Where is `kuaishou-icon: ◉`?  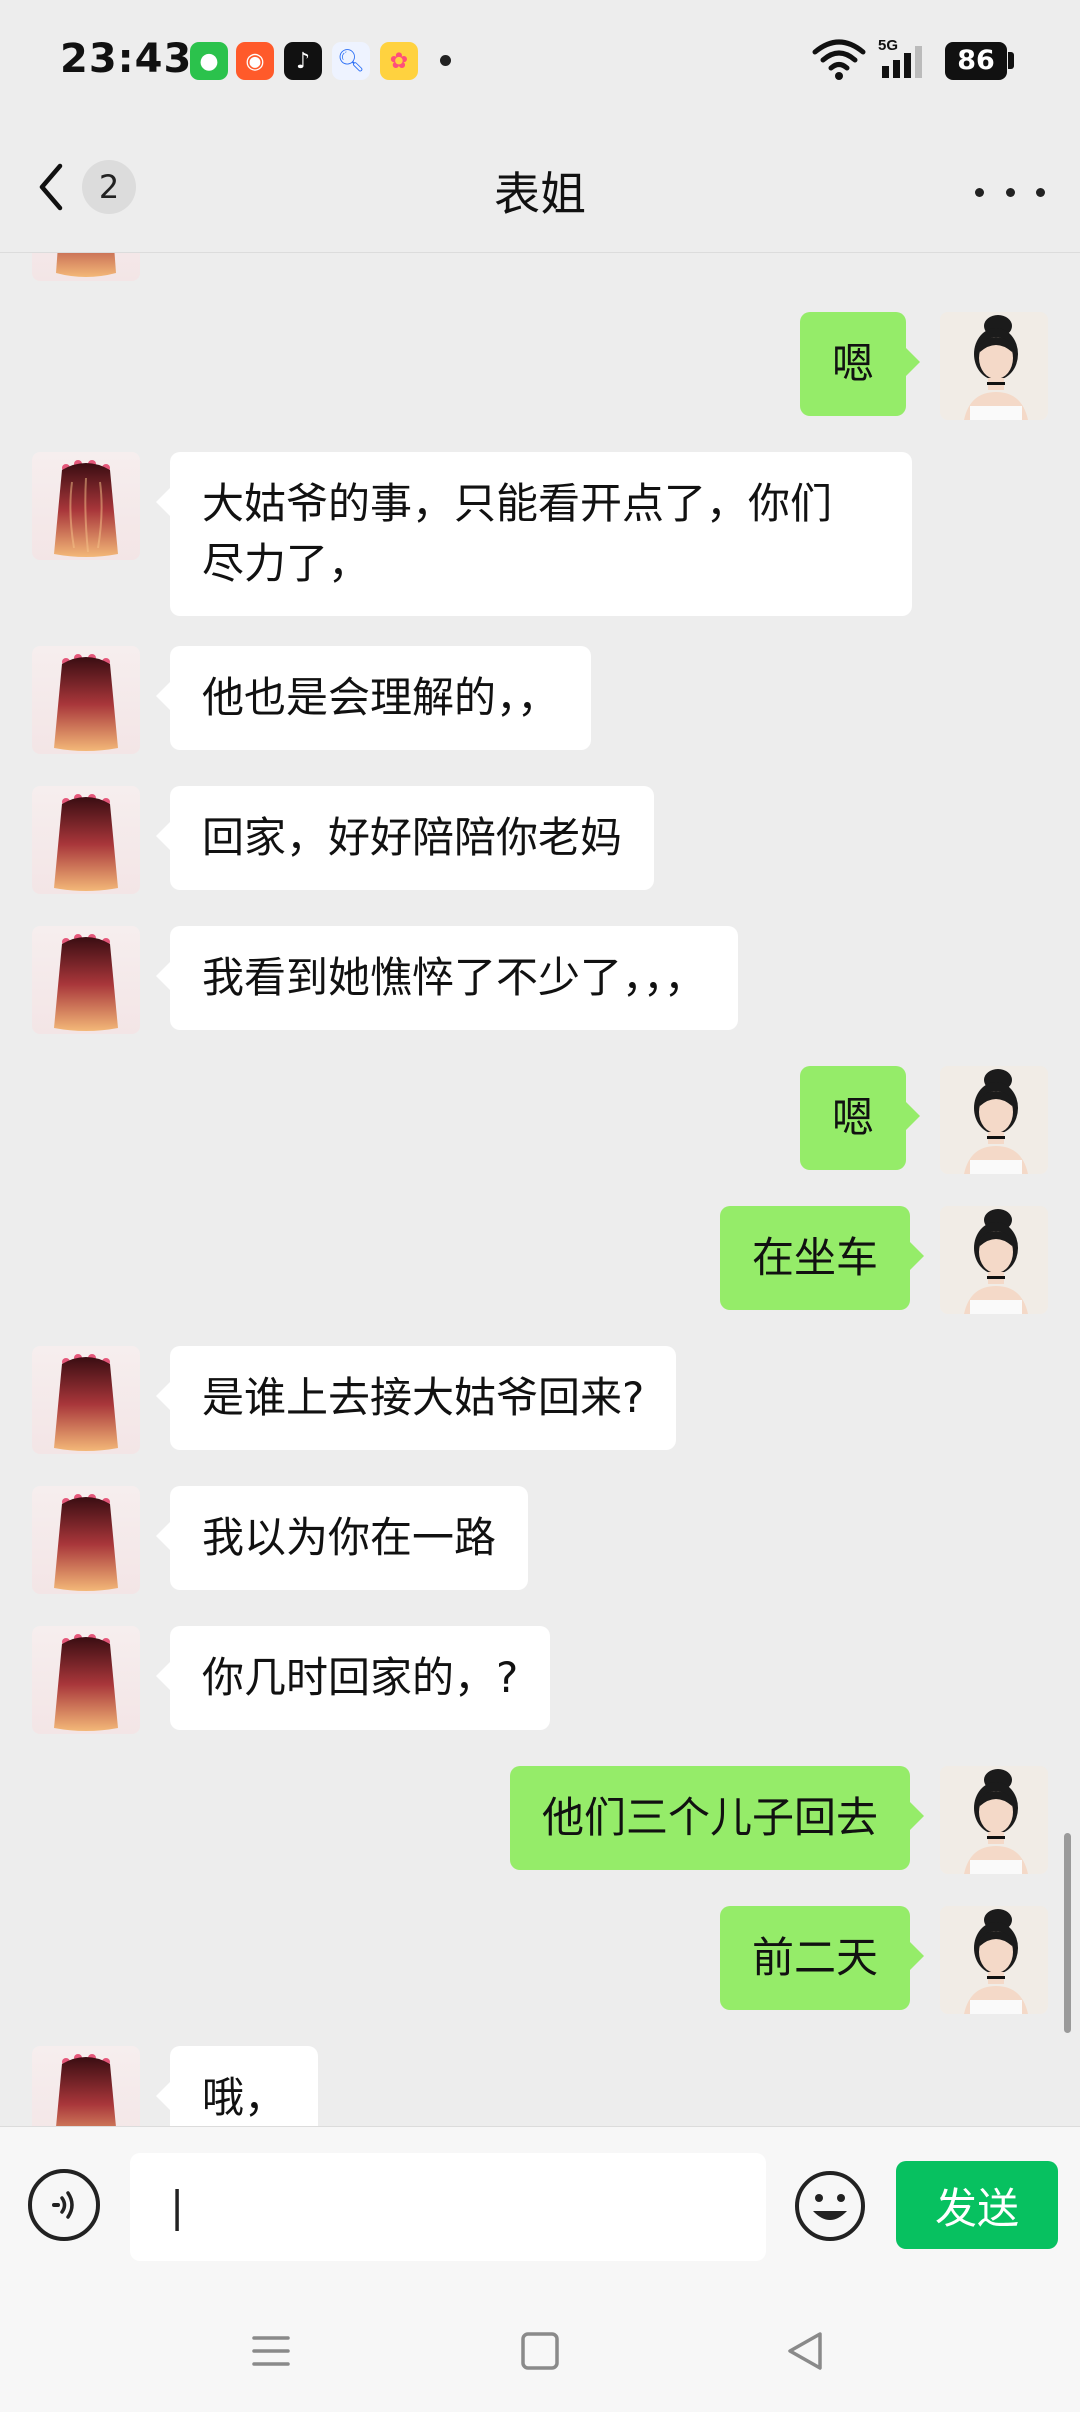
kuaishou-icon: ◉ is located at coordinates (255, 61).